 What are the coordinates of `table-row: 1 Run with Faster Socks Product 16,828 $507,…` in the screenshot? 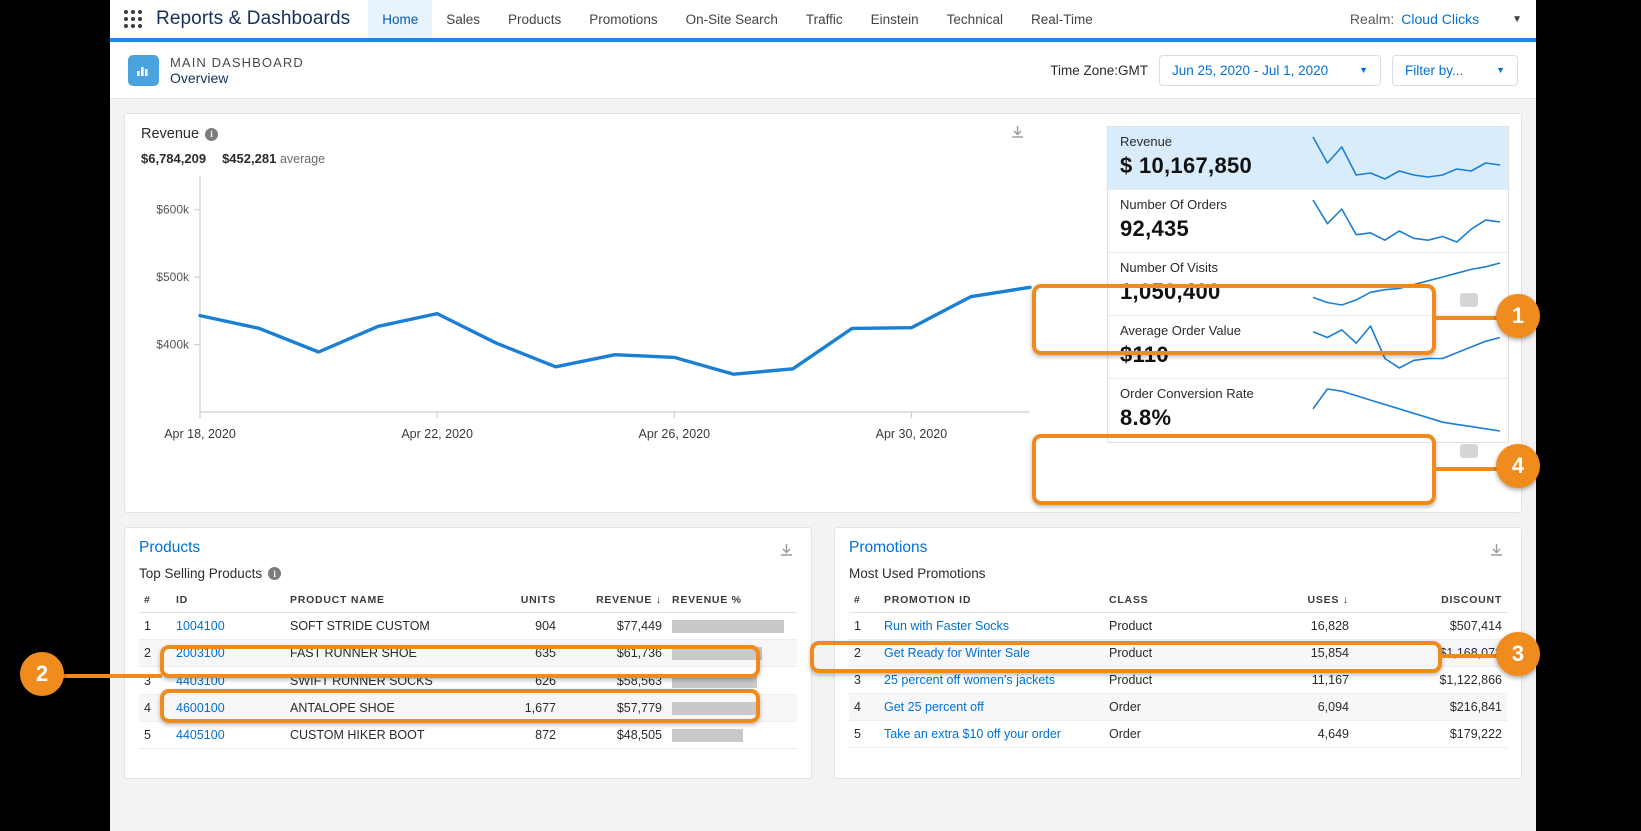 It's located at (1178, 626).